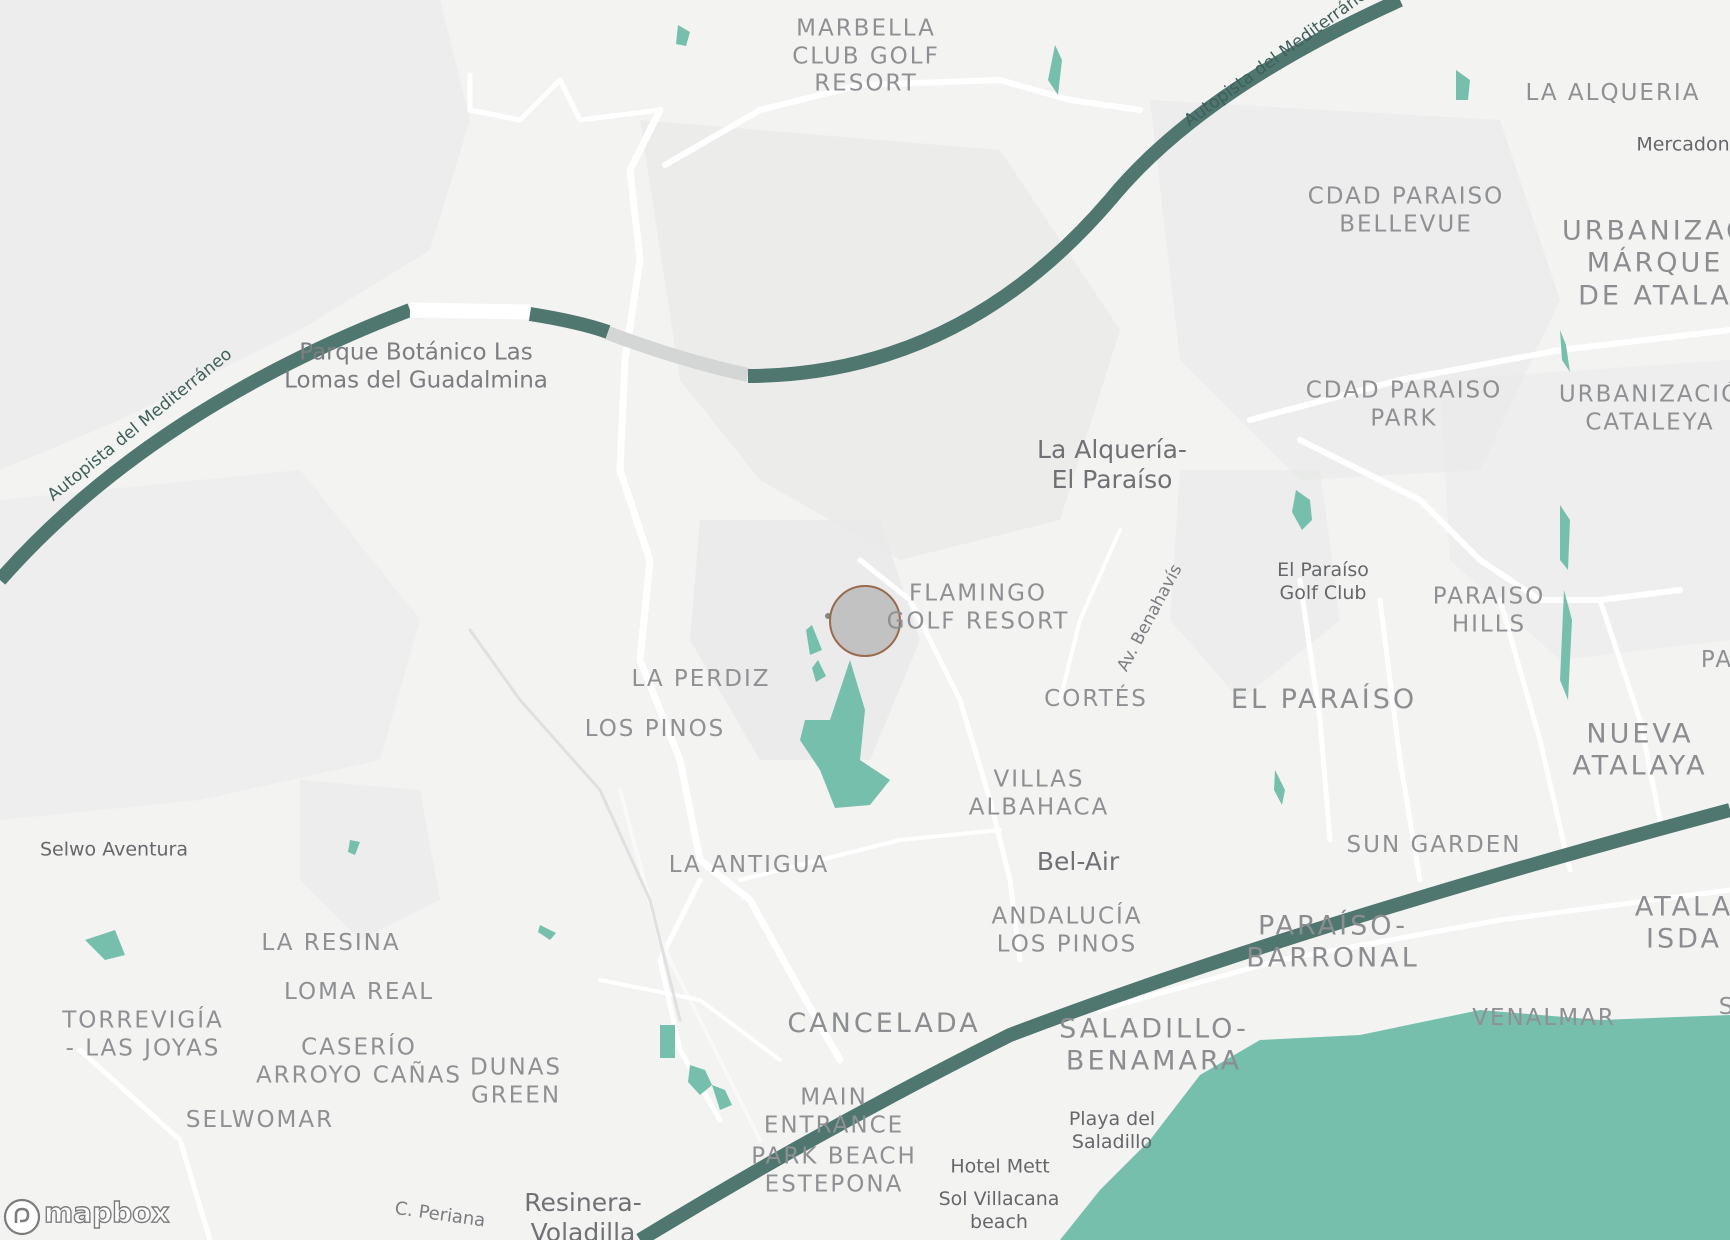 This screenshot has height=1240, width=1730. What do you see at coordinates (1406, 210) in the screenshot?
I see `label-cdad-bellevue: CDAD PARAISO BELLEVUE` at bounding box center [1406, 210].